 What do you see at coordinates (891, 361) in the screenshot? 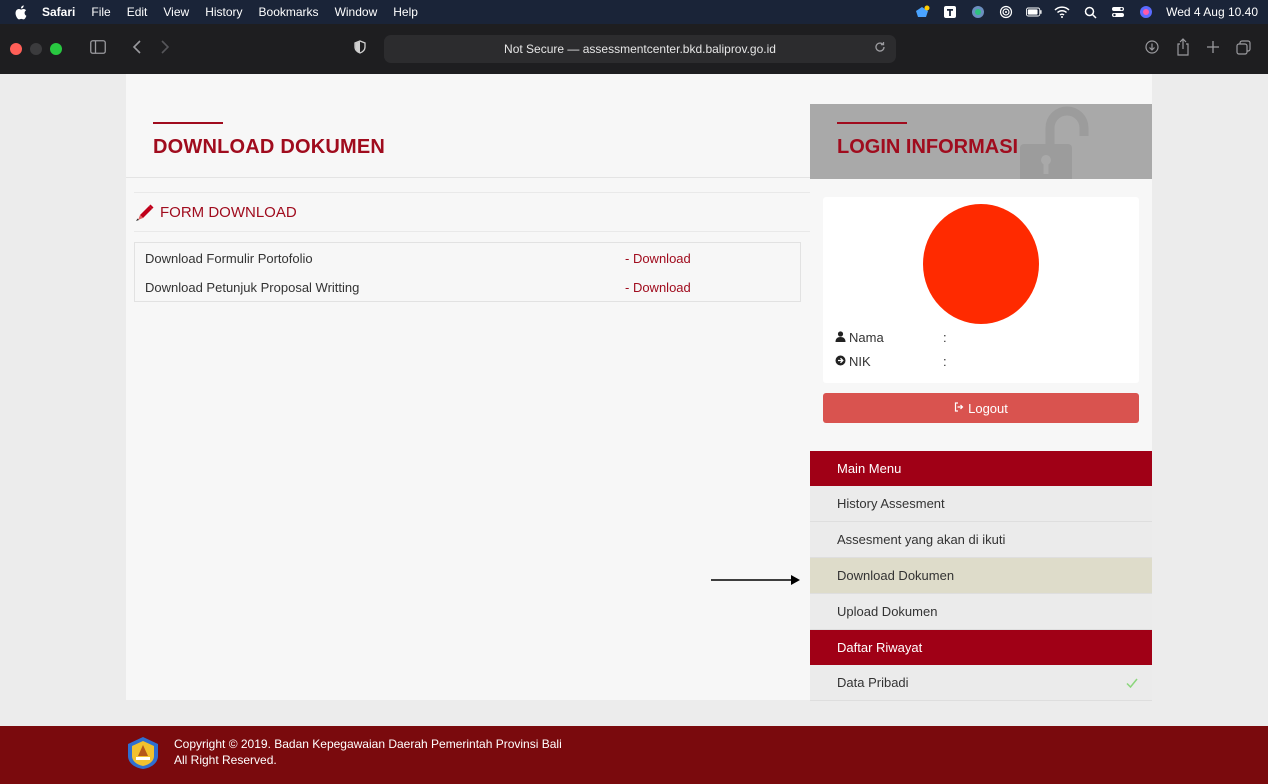
I see `nik-row: NIK :` at bounding box center [891, 361].